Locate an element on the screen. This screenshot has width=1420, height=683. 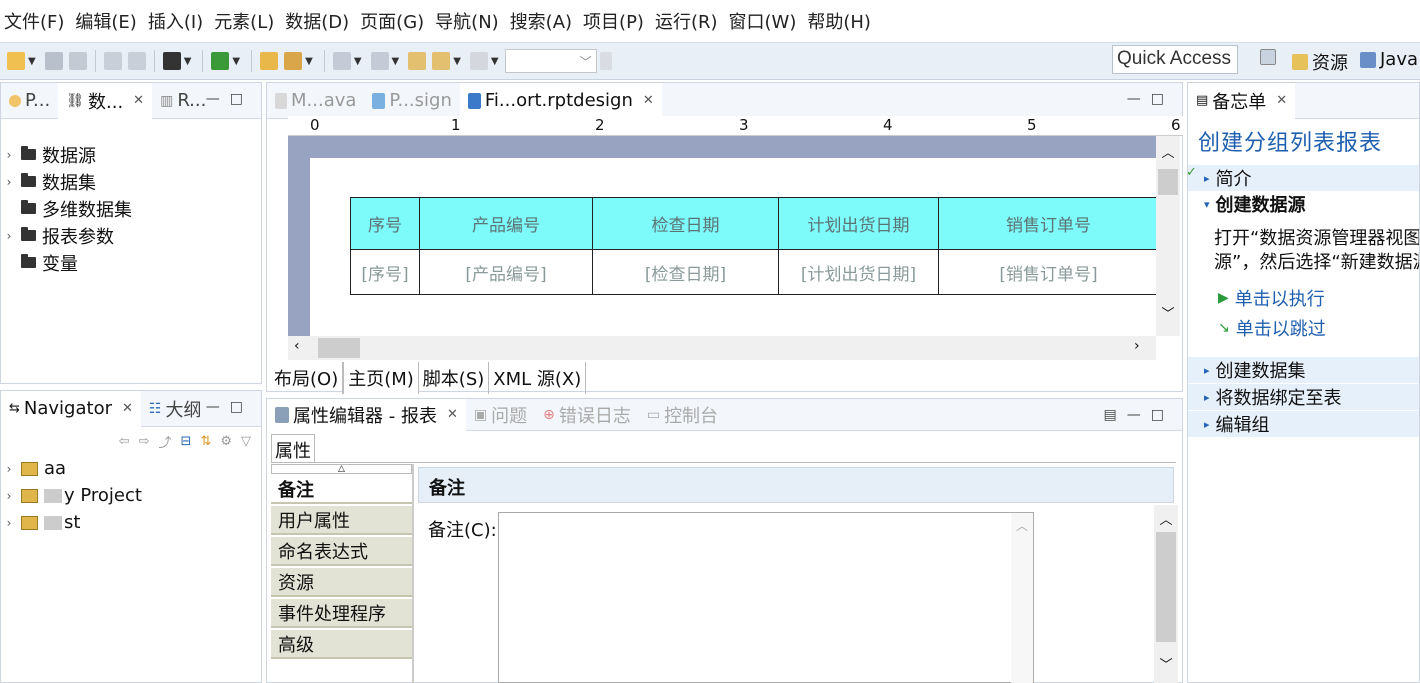
quick-access-input: Quick Access is located at coordinates (1175, 59).